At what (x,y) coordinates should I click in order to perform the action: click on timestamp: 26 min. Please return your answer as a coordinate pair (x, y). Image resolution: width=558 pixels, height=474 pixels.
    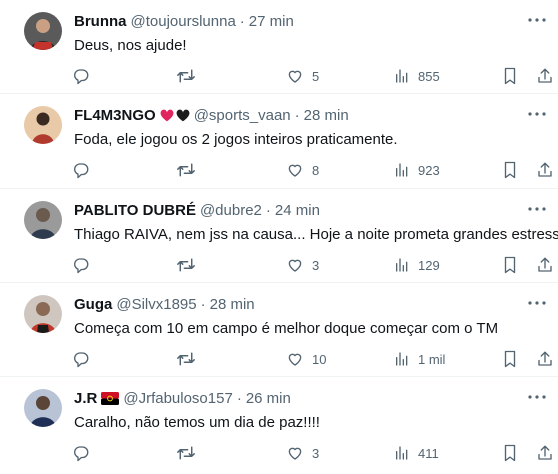
    Looking at the image, I should click on (268, 398).